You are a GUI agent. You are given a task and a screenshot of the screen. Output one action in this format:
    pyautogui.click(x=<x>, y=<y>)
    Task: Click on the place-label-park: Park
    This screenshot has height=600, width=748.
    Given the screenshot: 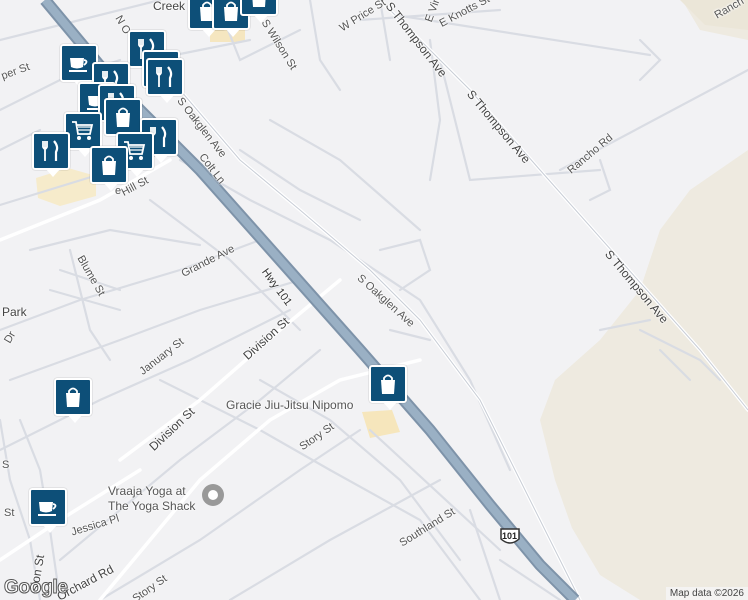 What is the action you would take?
    pyautogui.click(x=14, y=312)
    